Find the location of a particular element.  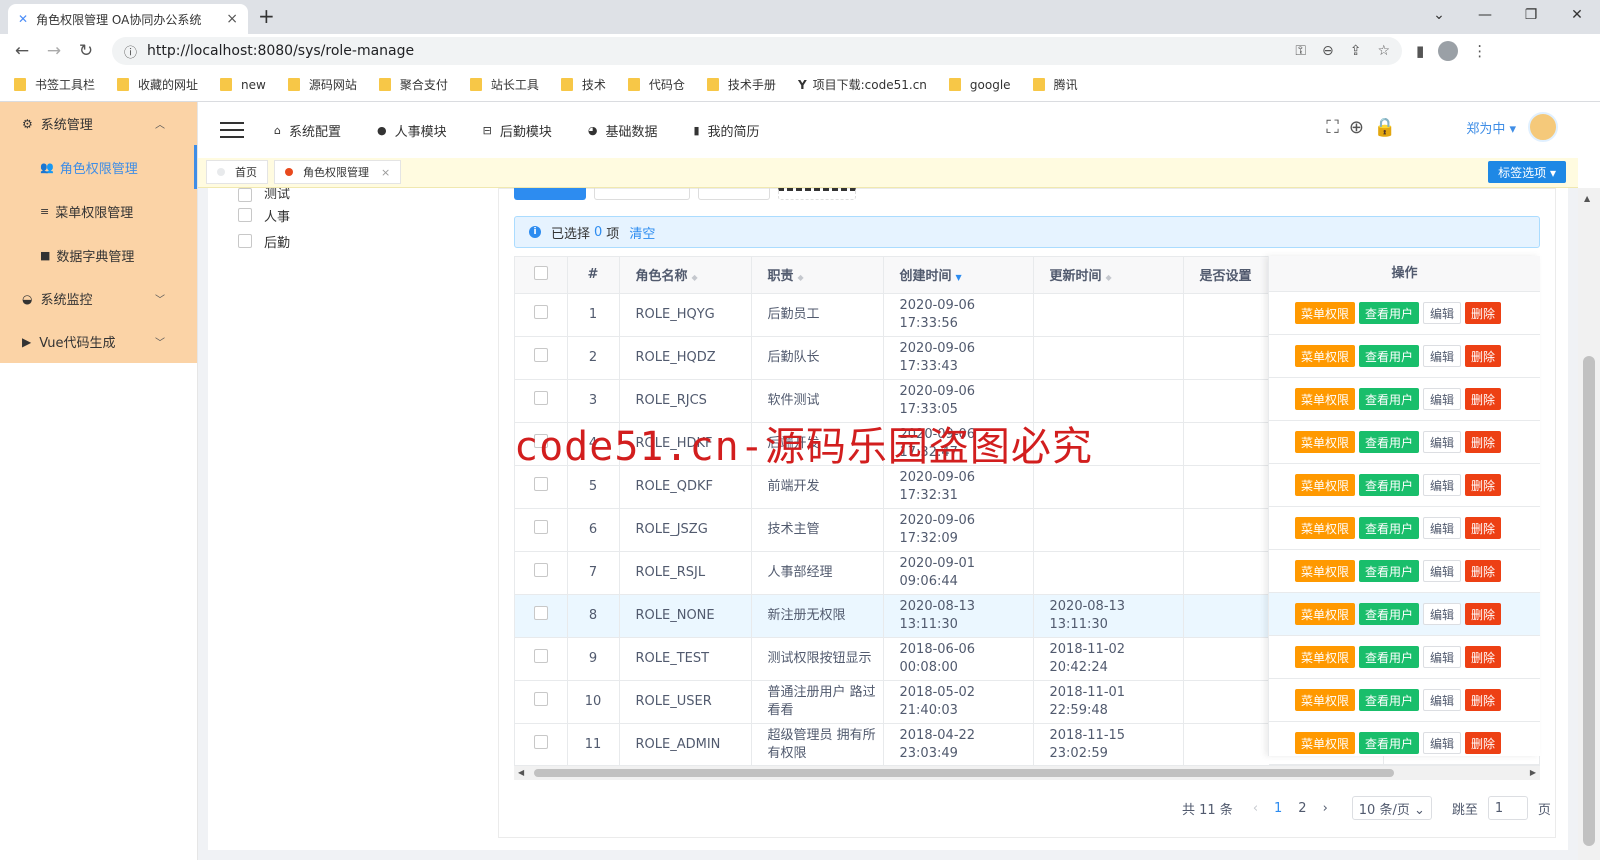

jump-input: 1 is located at coordinates (1507, 808).